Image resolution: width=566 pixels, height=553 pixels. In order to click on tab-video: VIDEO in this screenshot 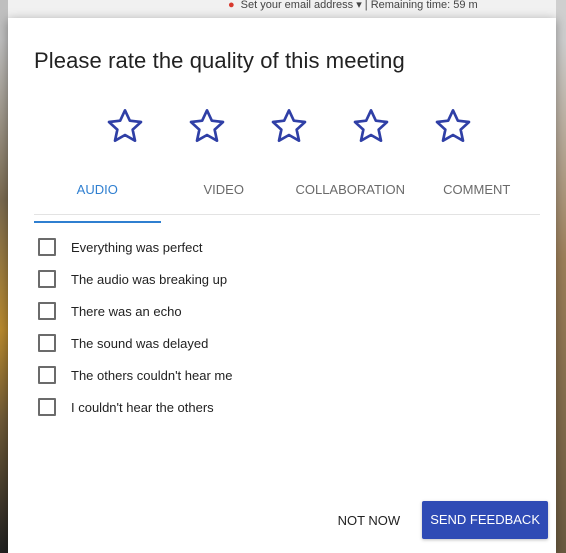, I will do `click(224, 195)`.